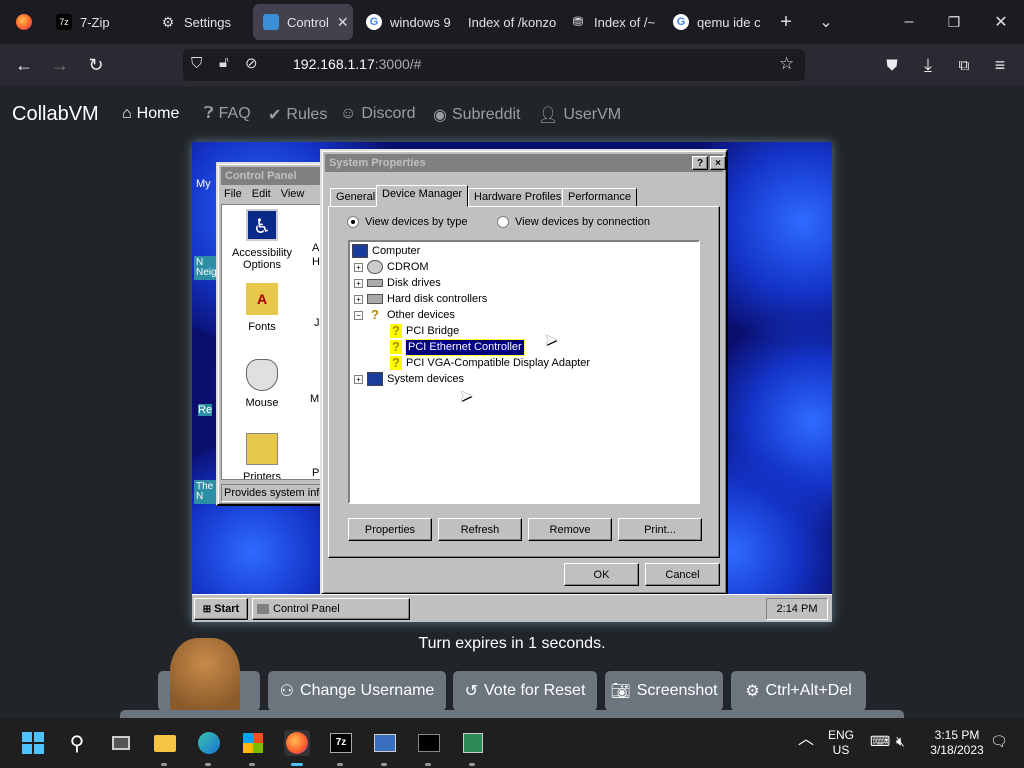  I want to click on close-window-icon: ✕, so click(1001, 22).